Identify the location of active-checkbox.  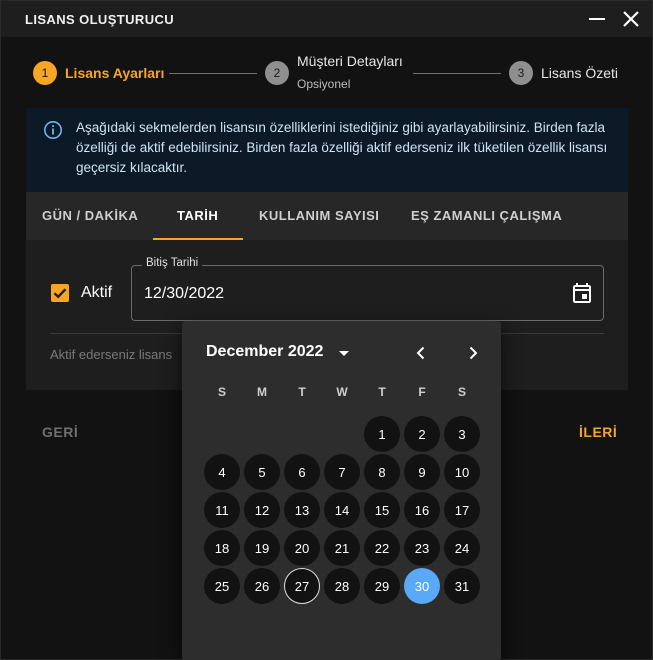
(60, 293).